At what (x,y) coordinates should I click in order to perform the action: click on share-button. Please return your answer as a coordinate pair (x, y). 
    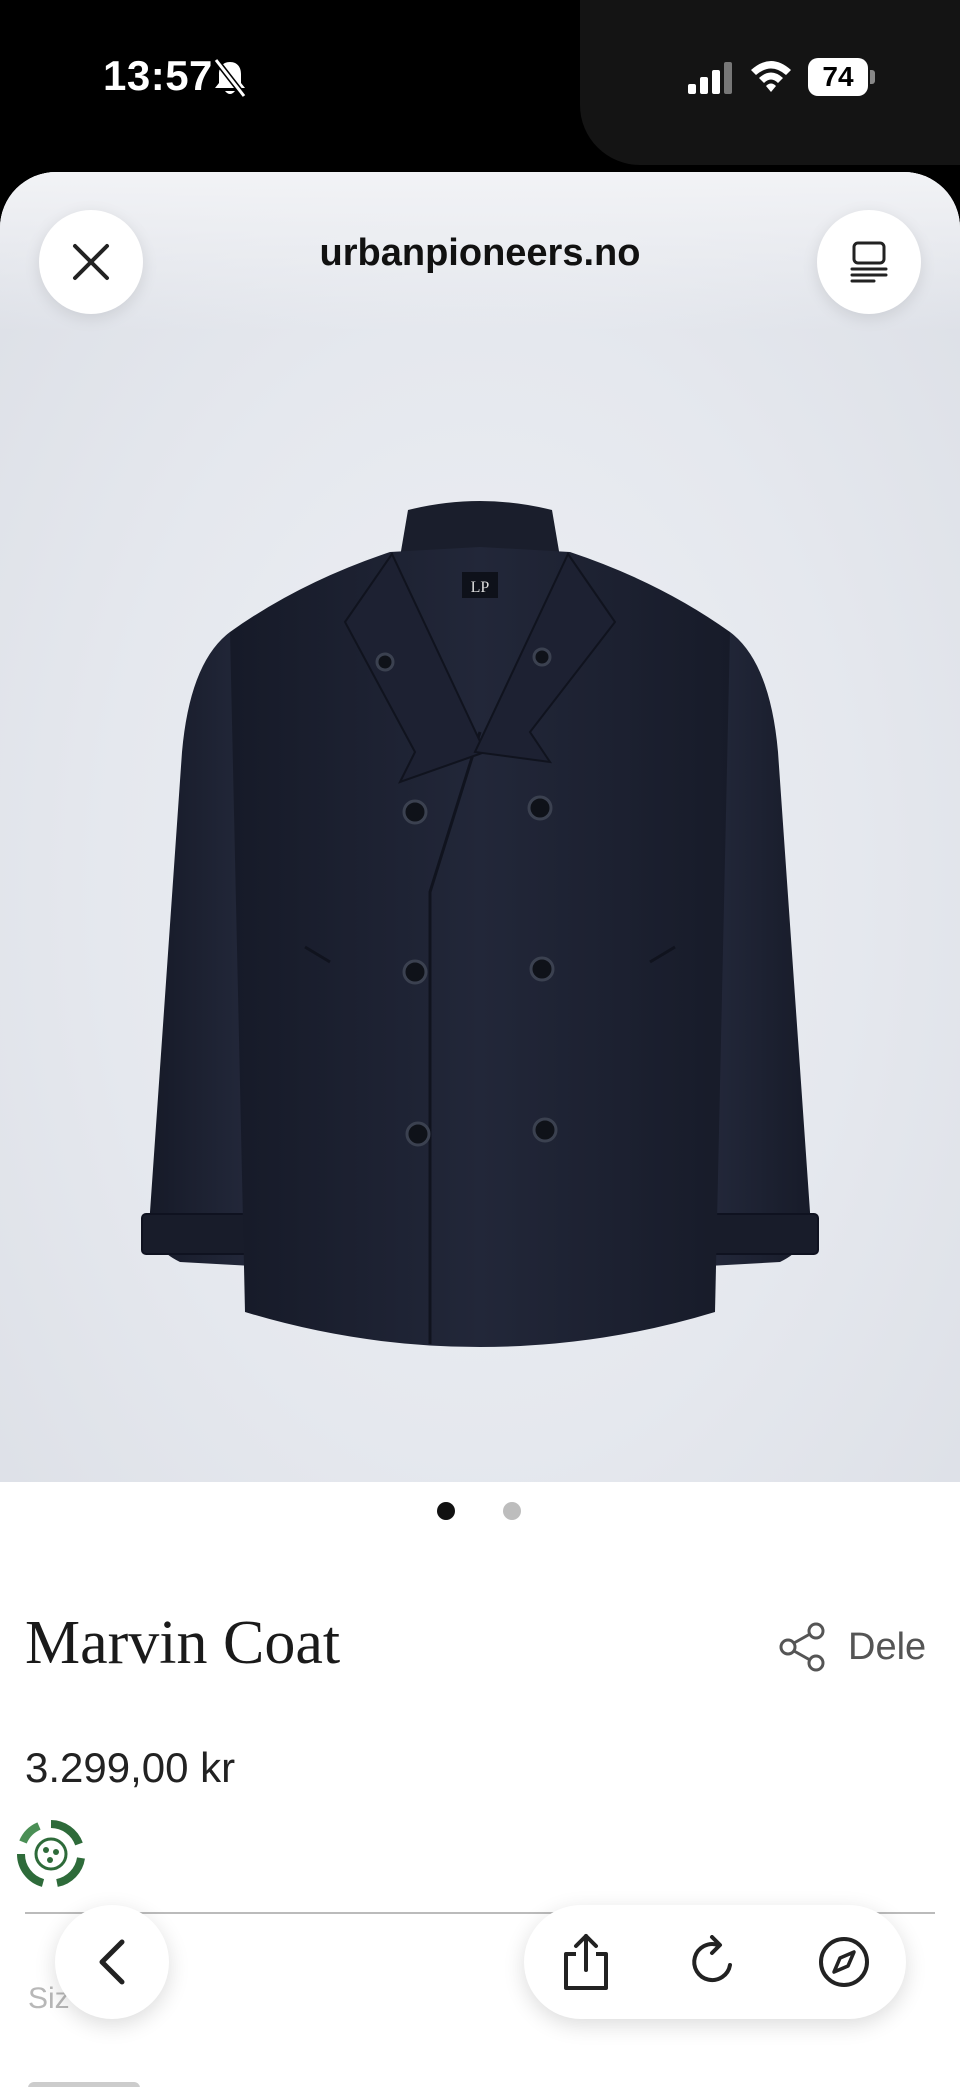
    Looking at the image, I should click on (586, 1962).